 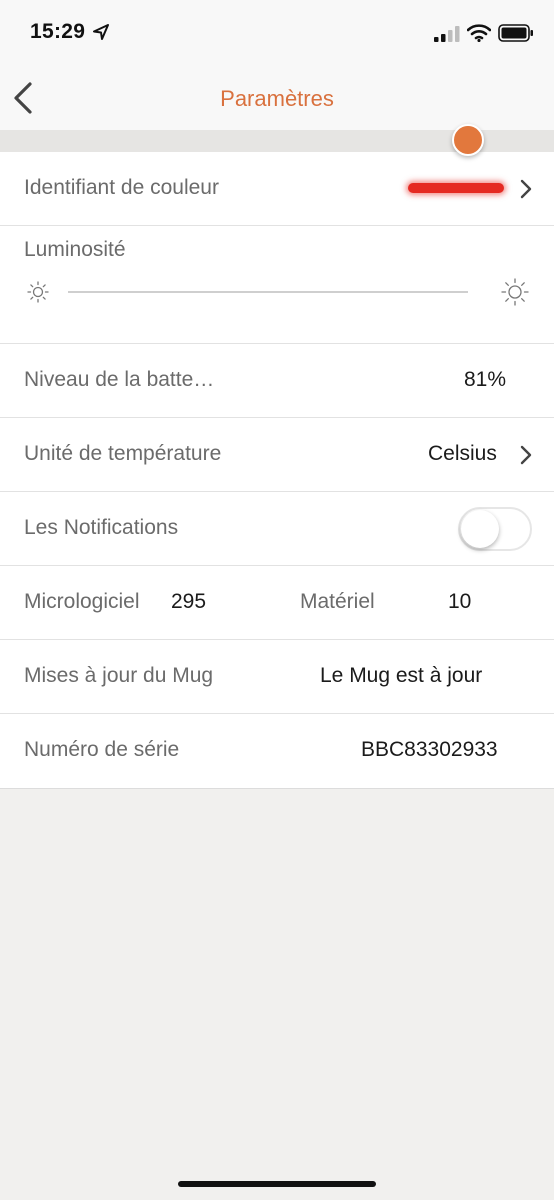 What do you see at coordinates (277, 33) in the screenshot?
I see `status-bar: 15:29` at bounding box center [277, 33].